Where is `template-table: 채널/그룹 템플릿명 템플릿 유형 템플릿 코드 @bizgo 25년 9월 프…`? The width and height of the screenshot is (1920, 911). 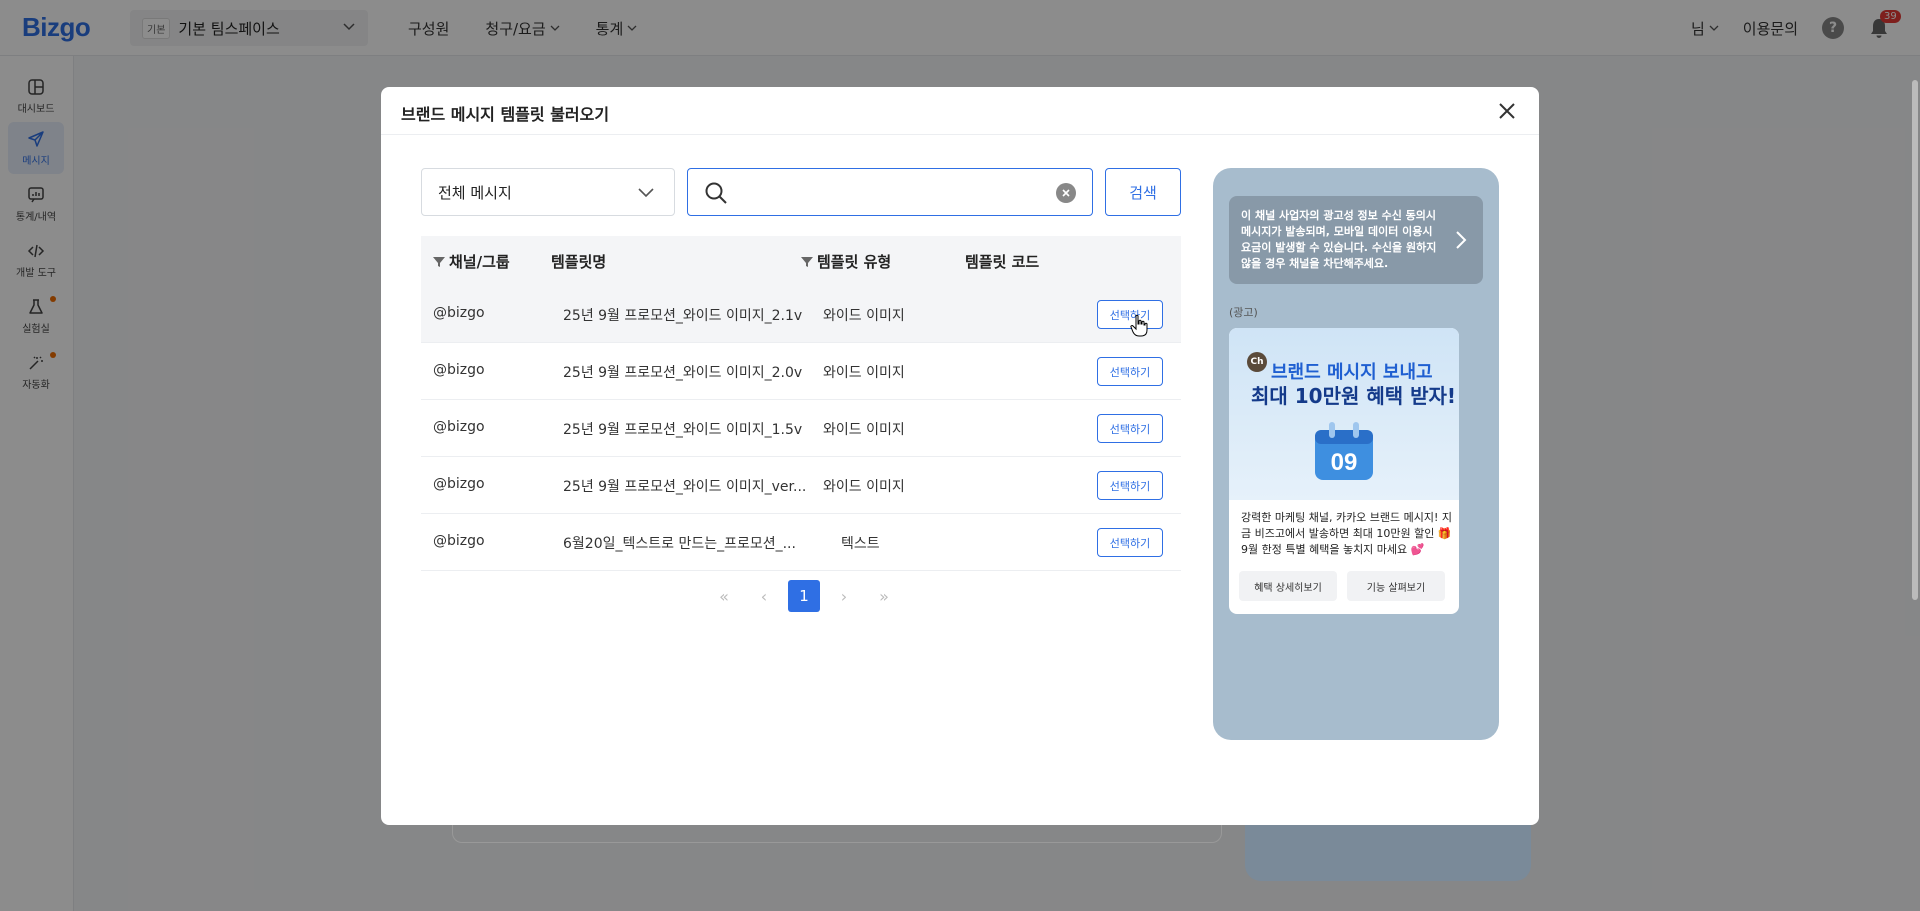 template-table: 채널/그룹 템플릿명 템플릿 유형 템플릿 코드 @bizgo 25년 9월 프… is located at coordinates (801, 403).